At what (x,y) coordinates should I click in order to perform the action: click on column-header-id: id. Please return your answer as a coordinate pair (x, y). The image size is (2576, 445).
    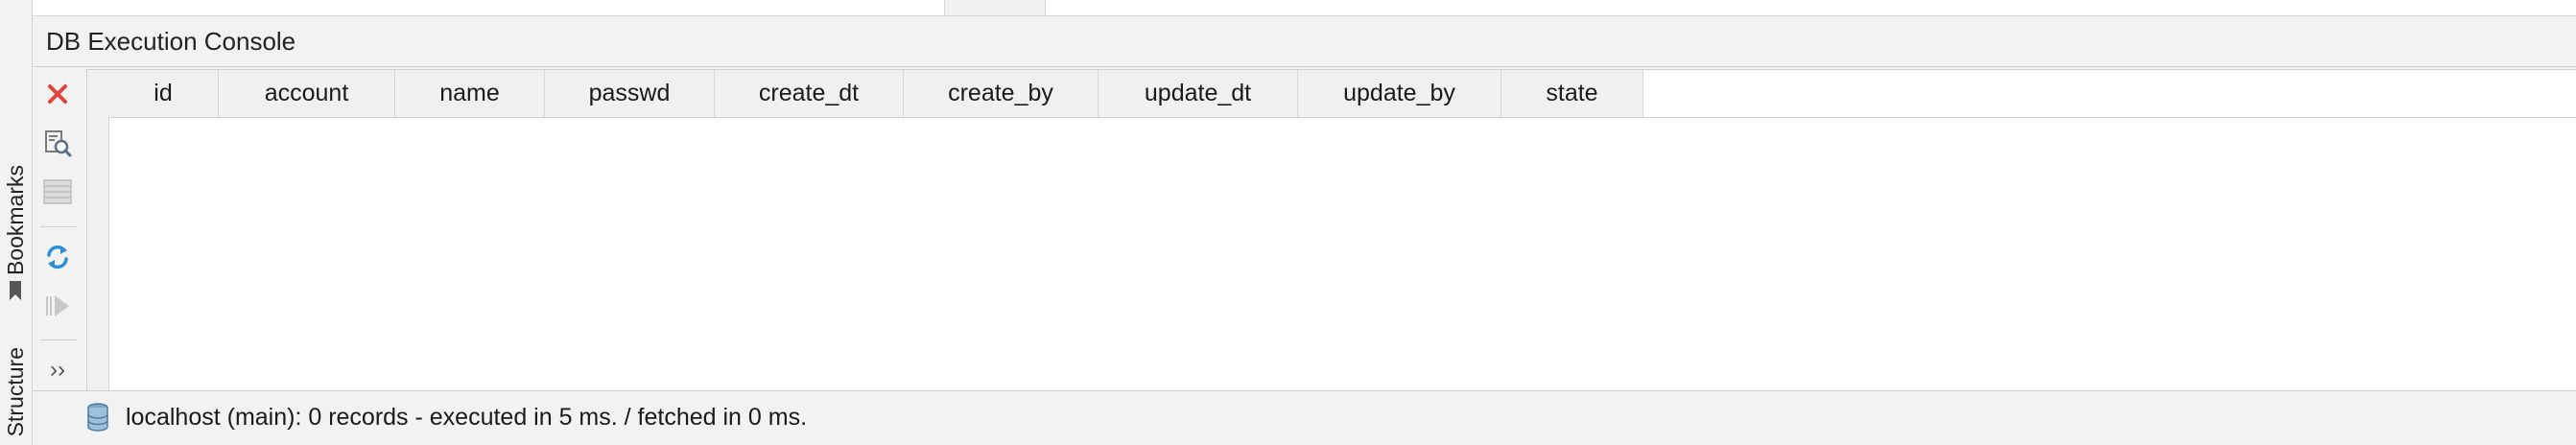
    Looking at the image, I should click on (164, 93).